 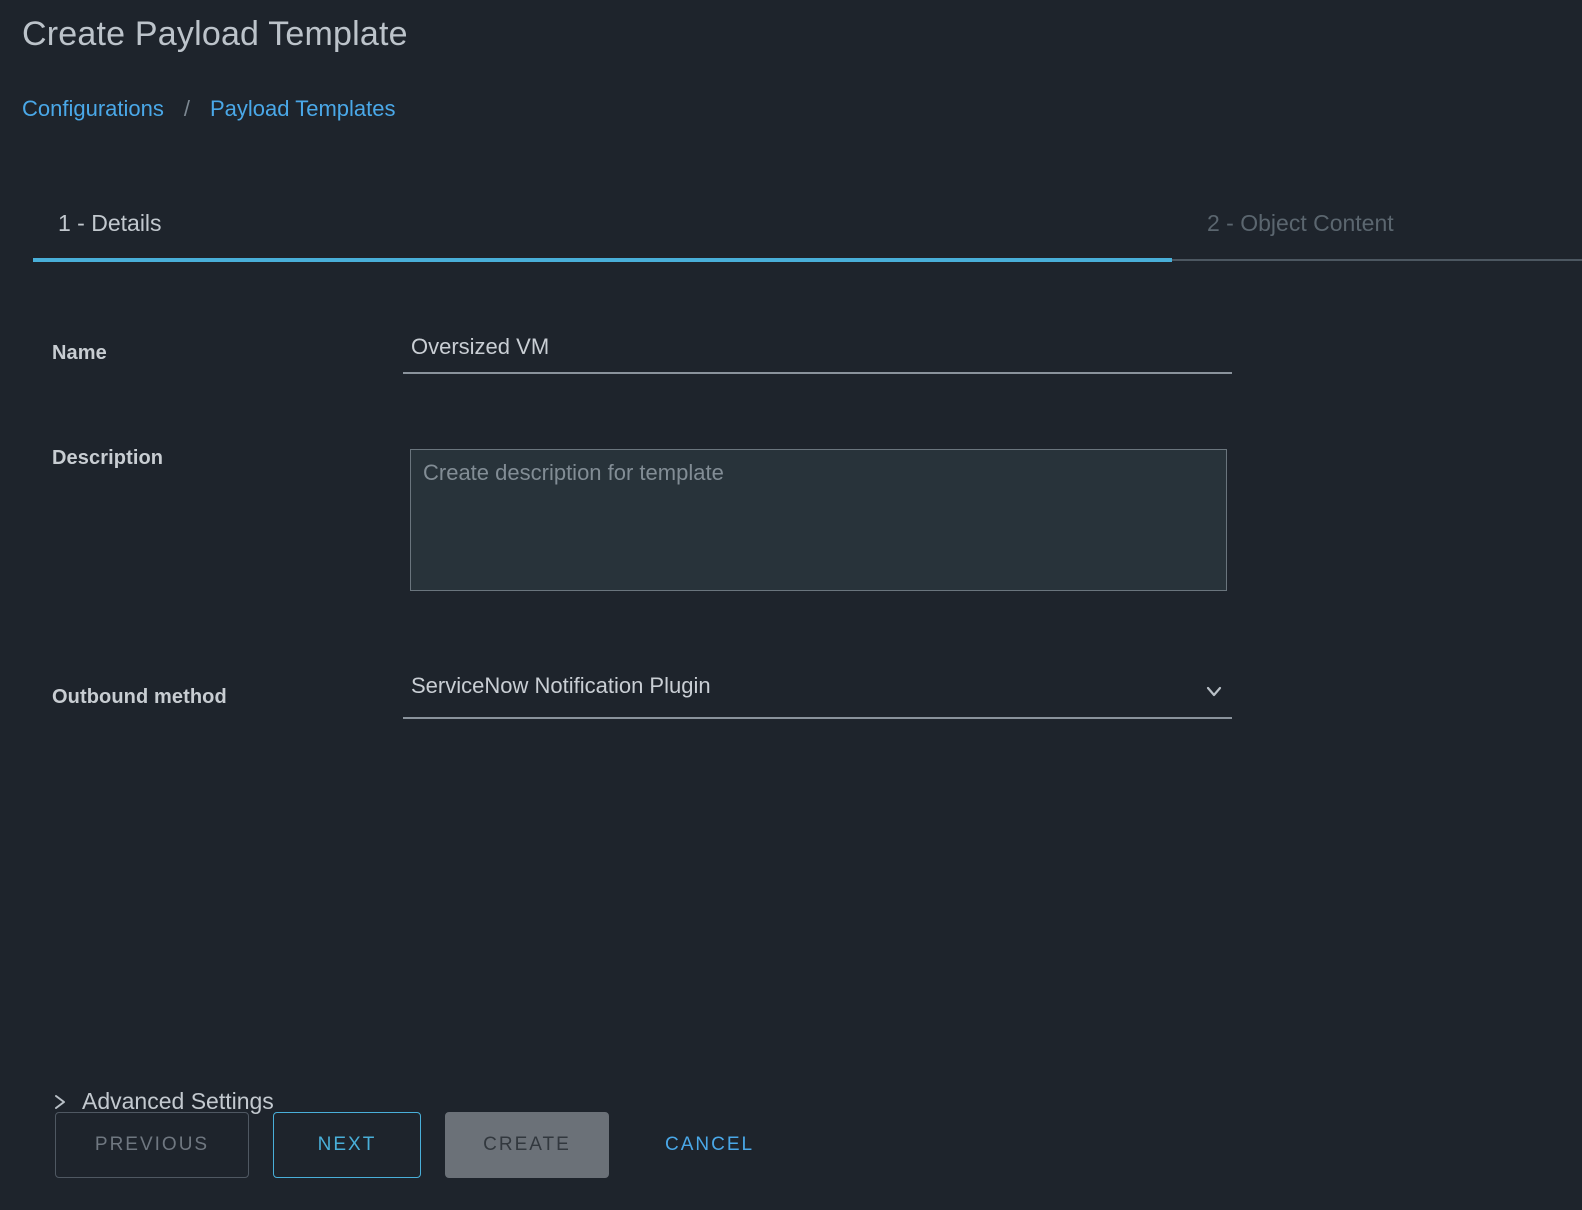 I want to click on tab-active-indicator, so click(x=602, y=260).